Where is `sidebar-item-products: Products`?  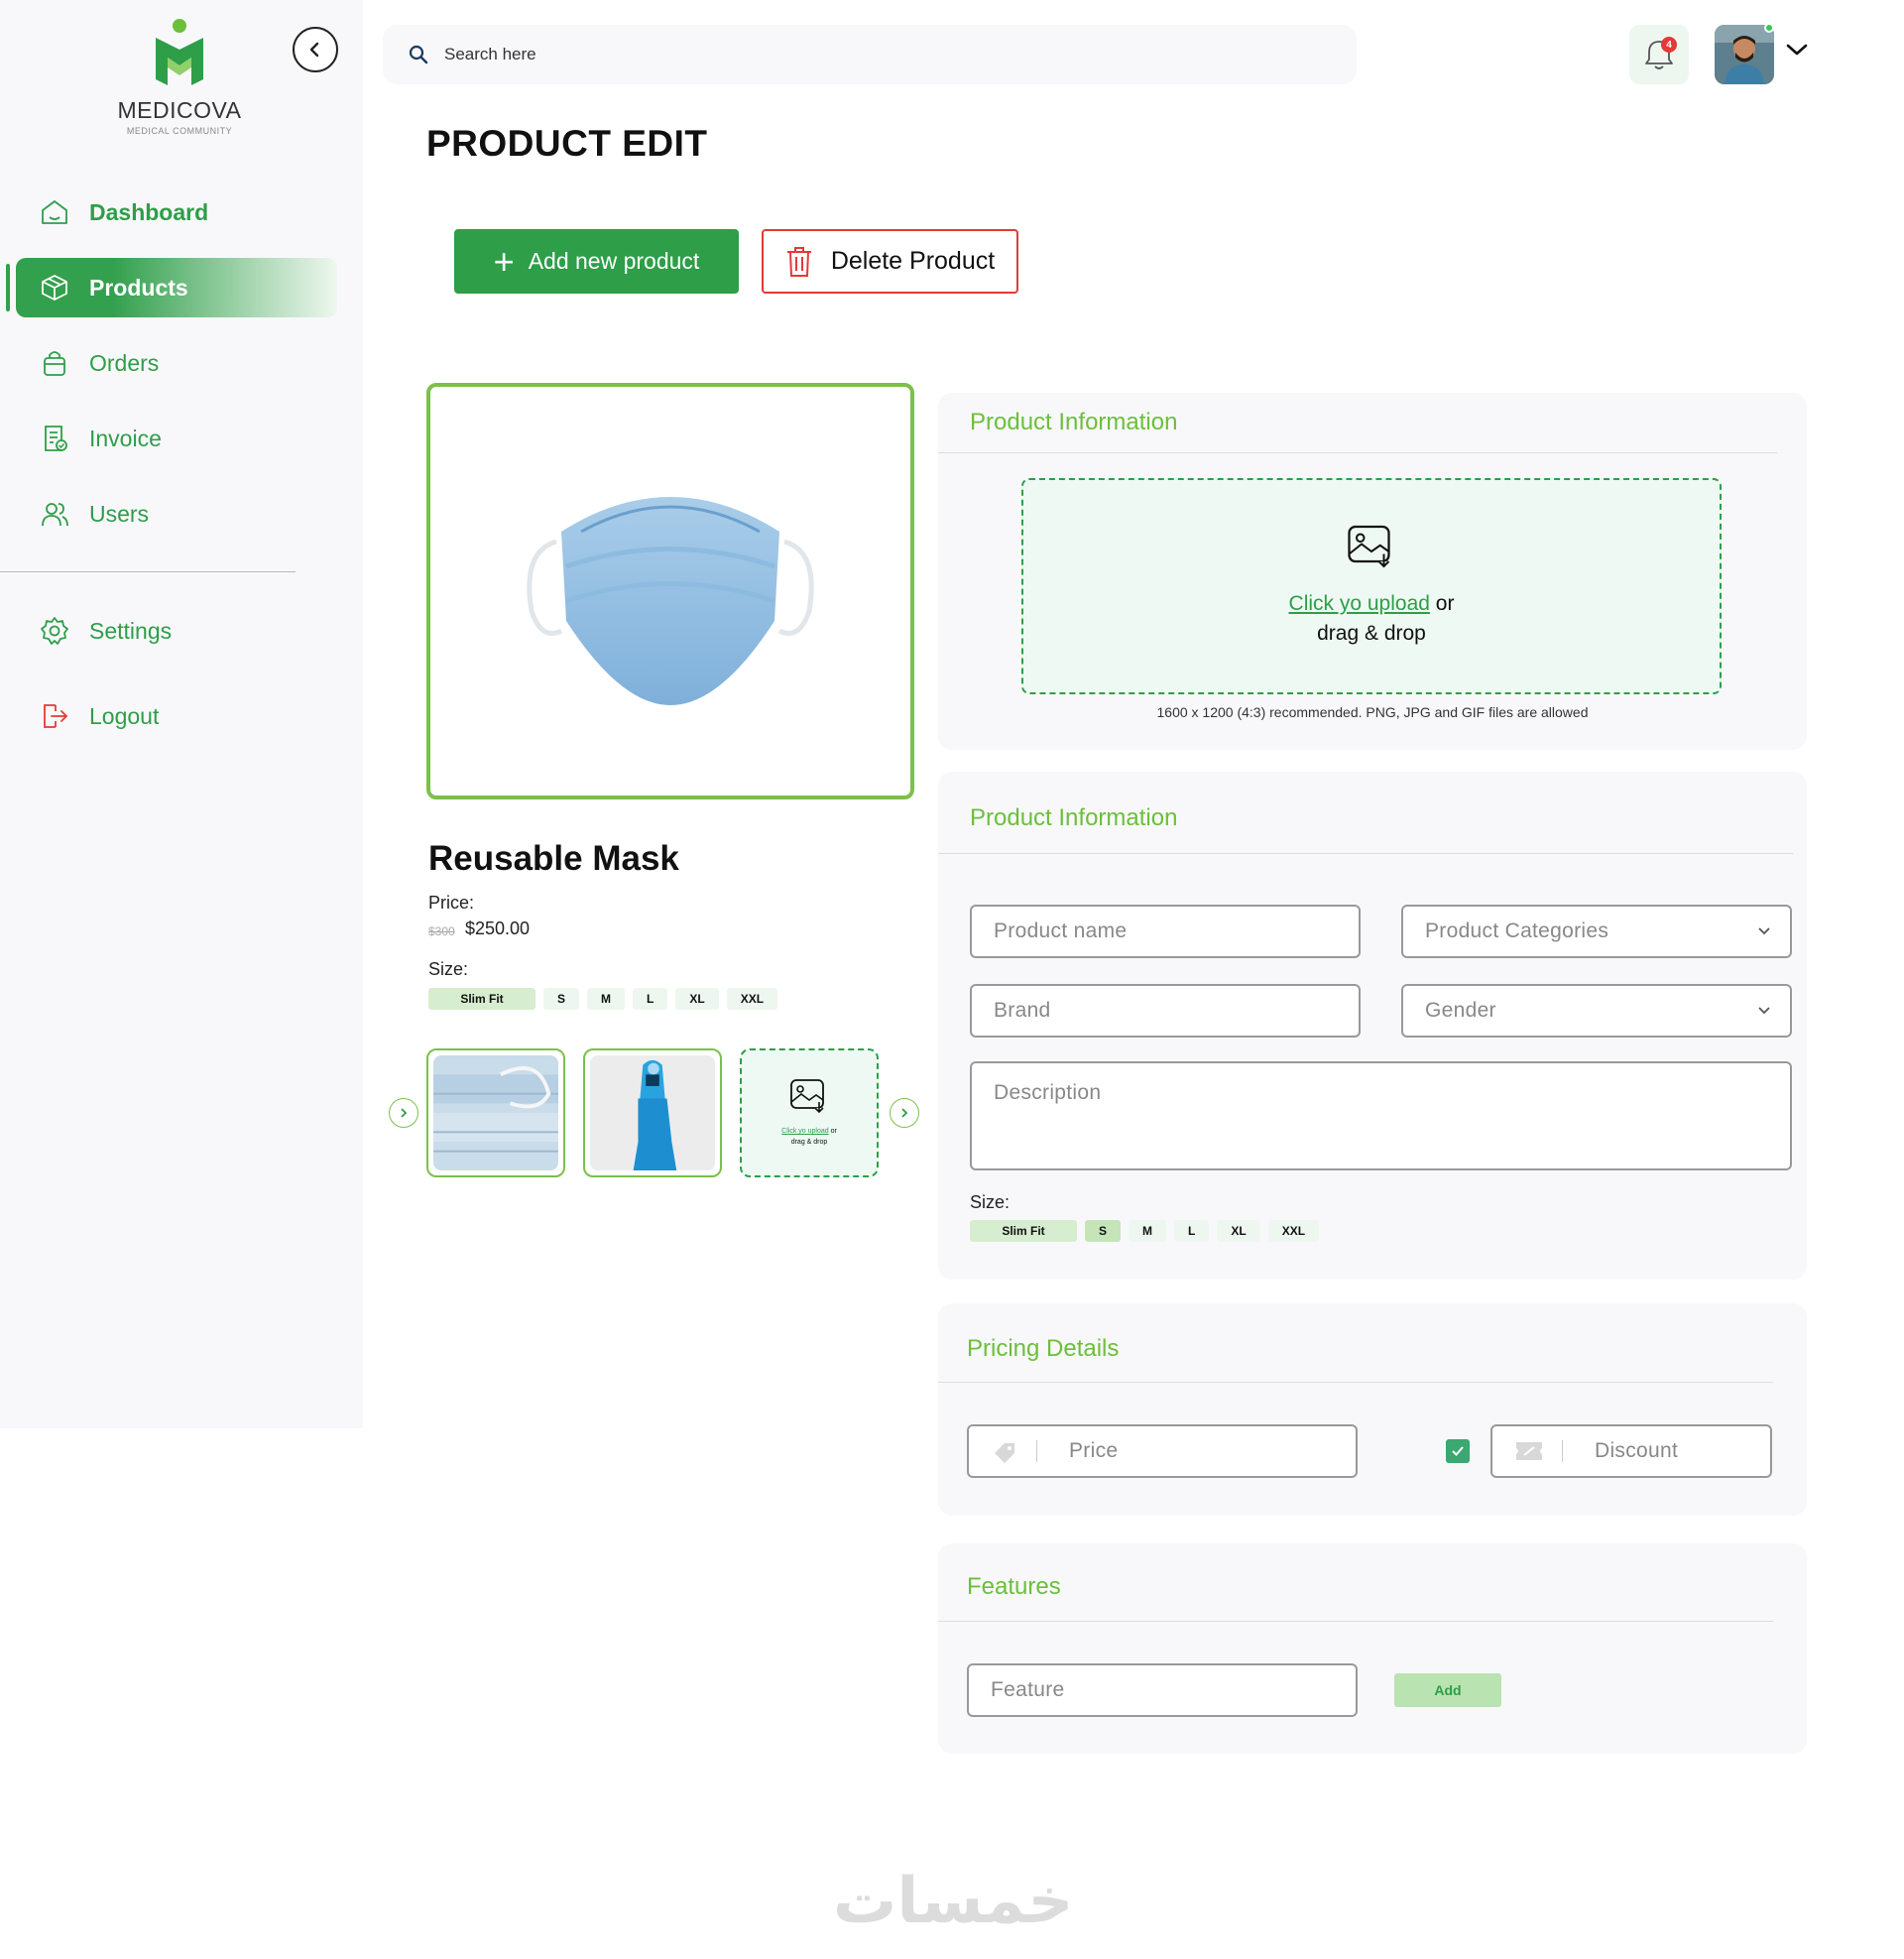
sidebar-item-products: Products is located at coordinates (176, 287).